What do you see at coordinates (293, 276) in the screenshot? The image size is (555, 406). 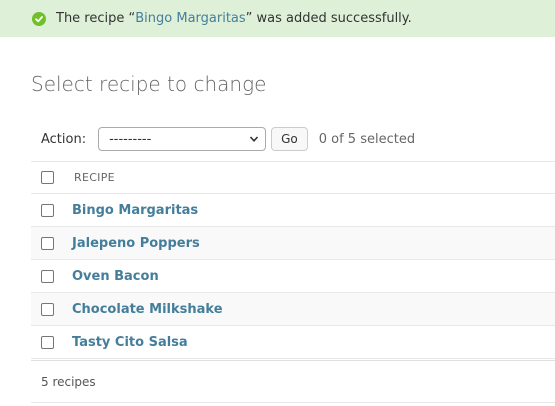 I see `table-row: Oven Bacon` at bounding box center [293, 276].